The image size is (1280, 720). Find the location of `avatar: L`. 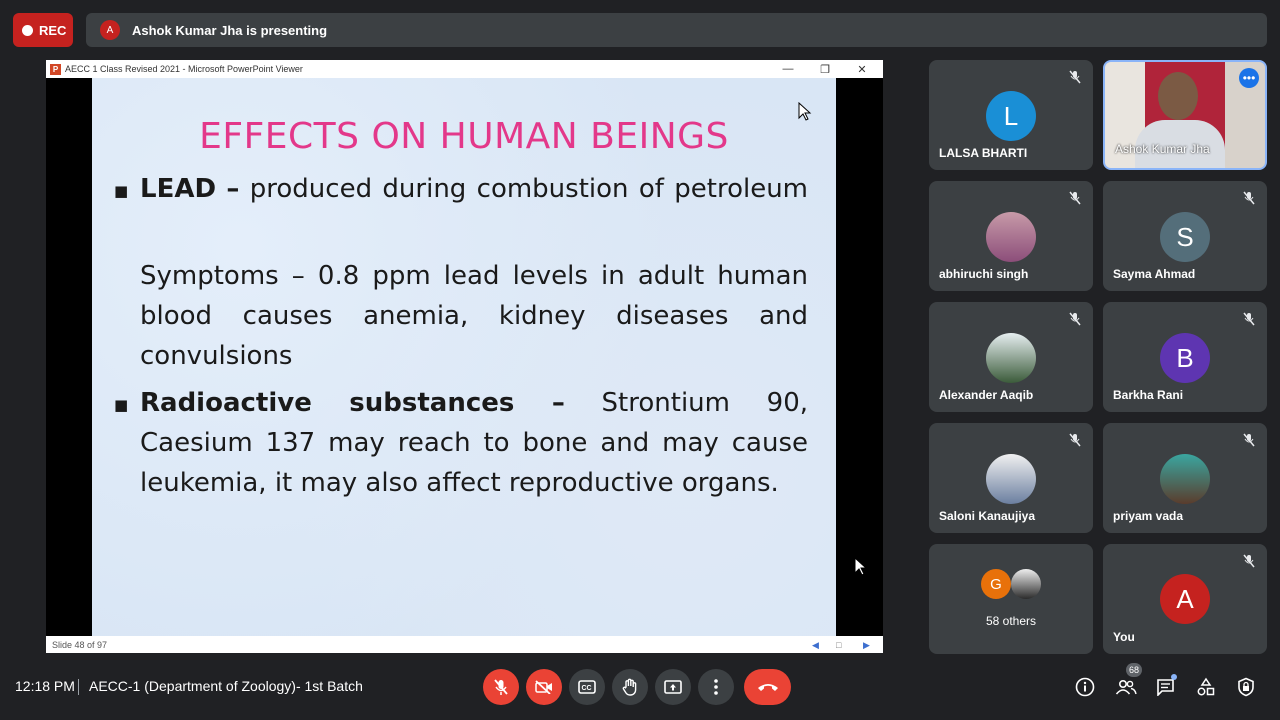

avatar: L is located at coordinates (1011, 116).